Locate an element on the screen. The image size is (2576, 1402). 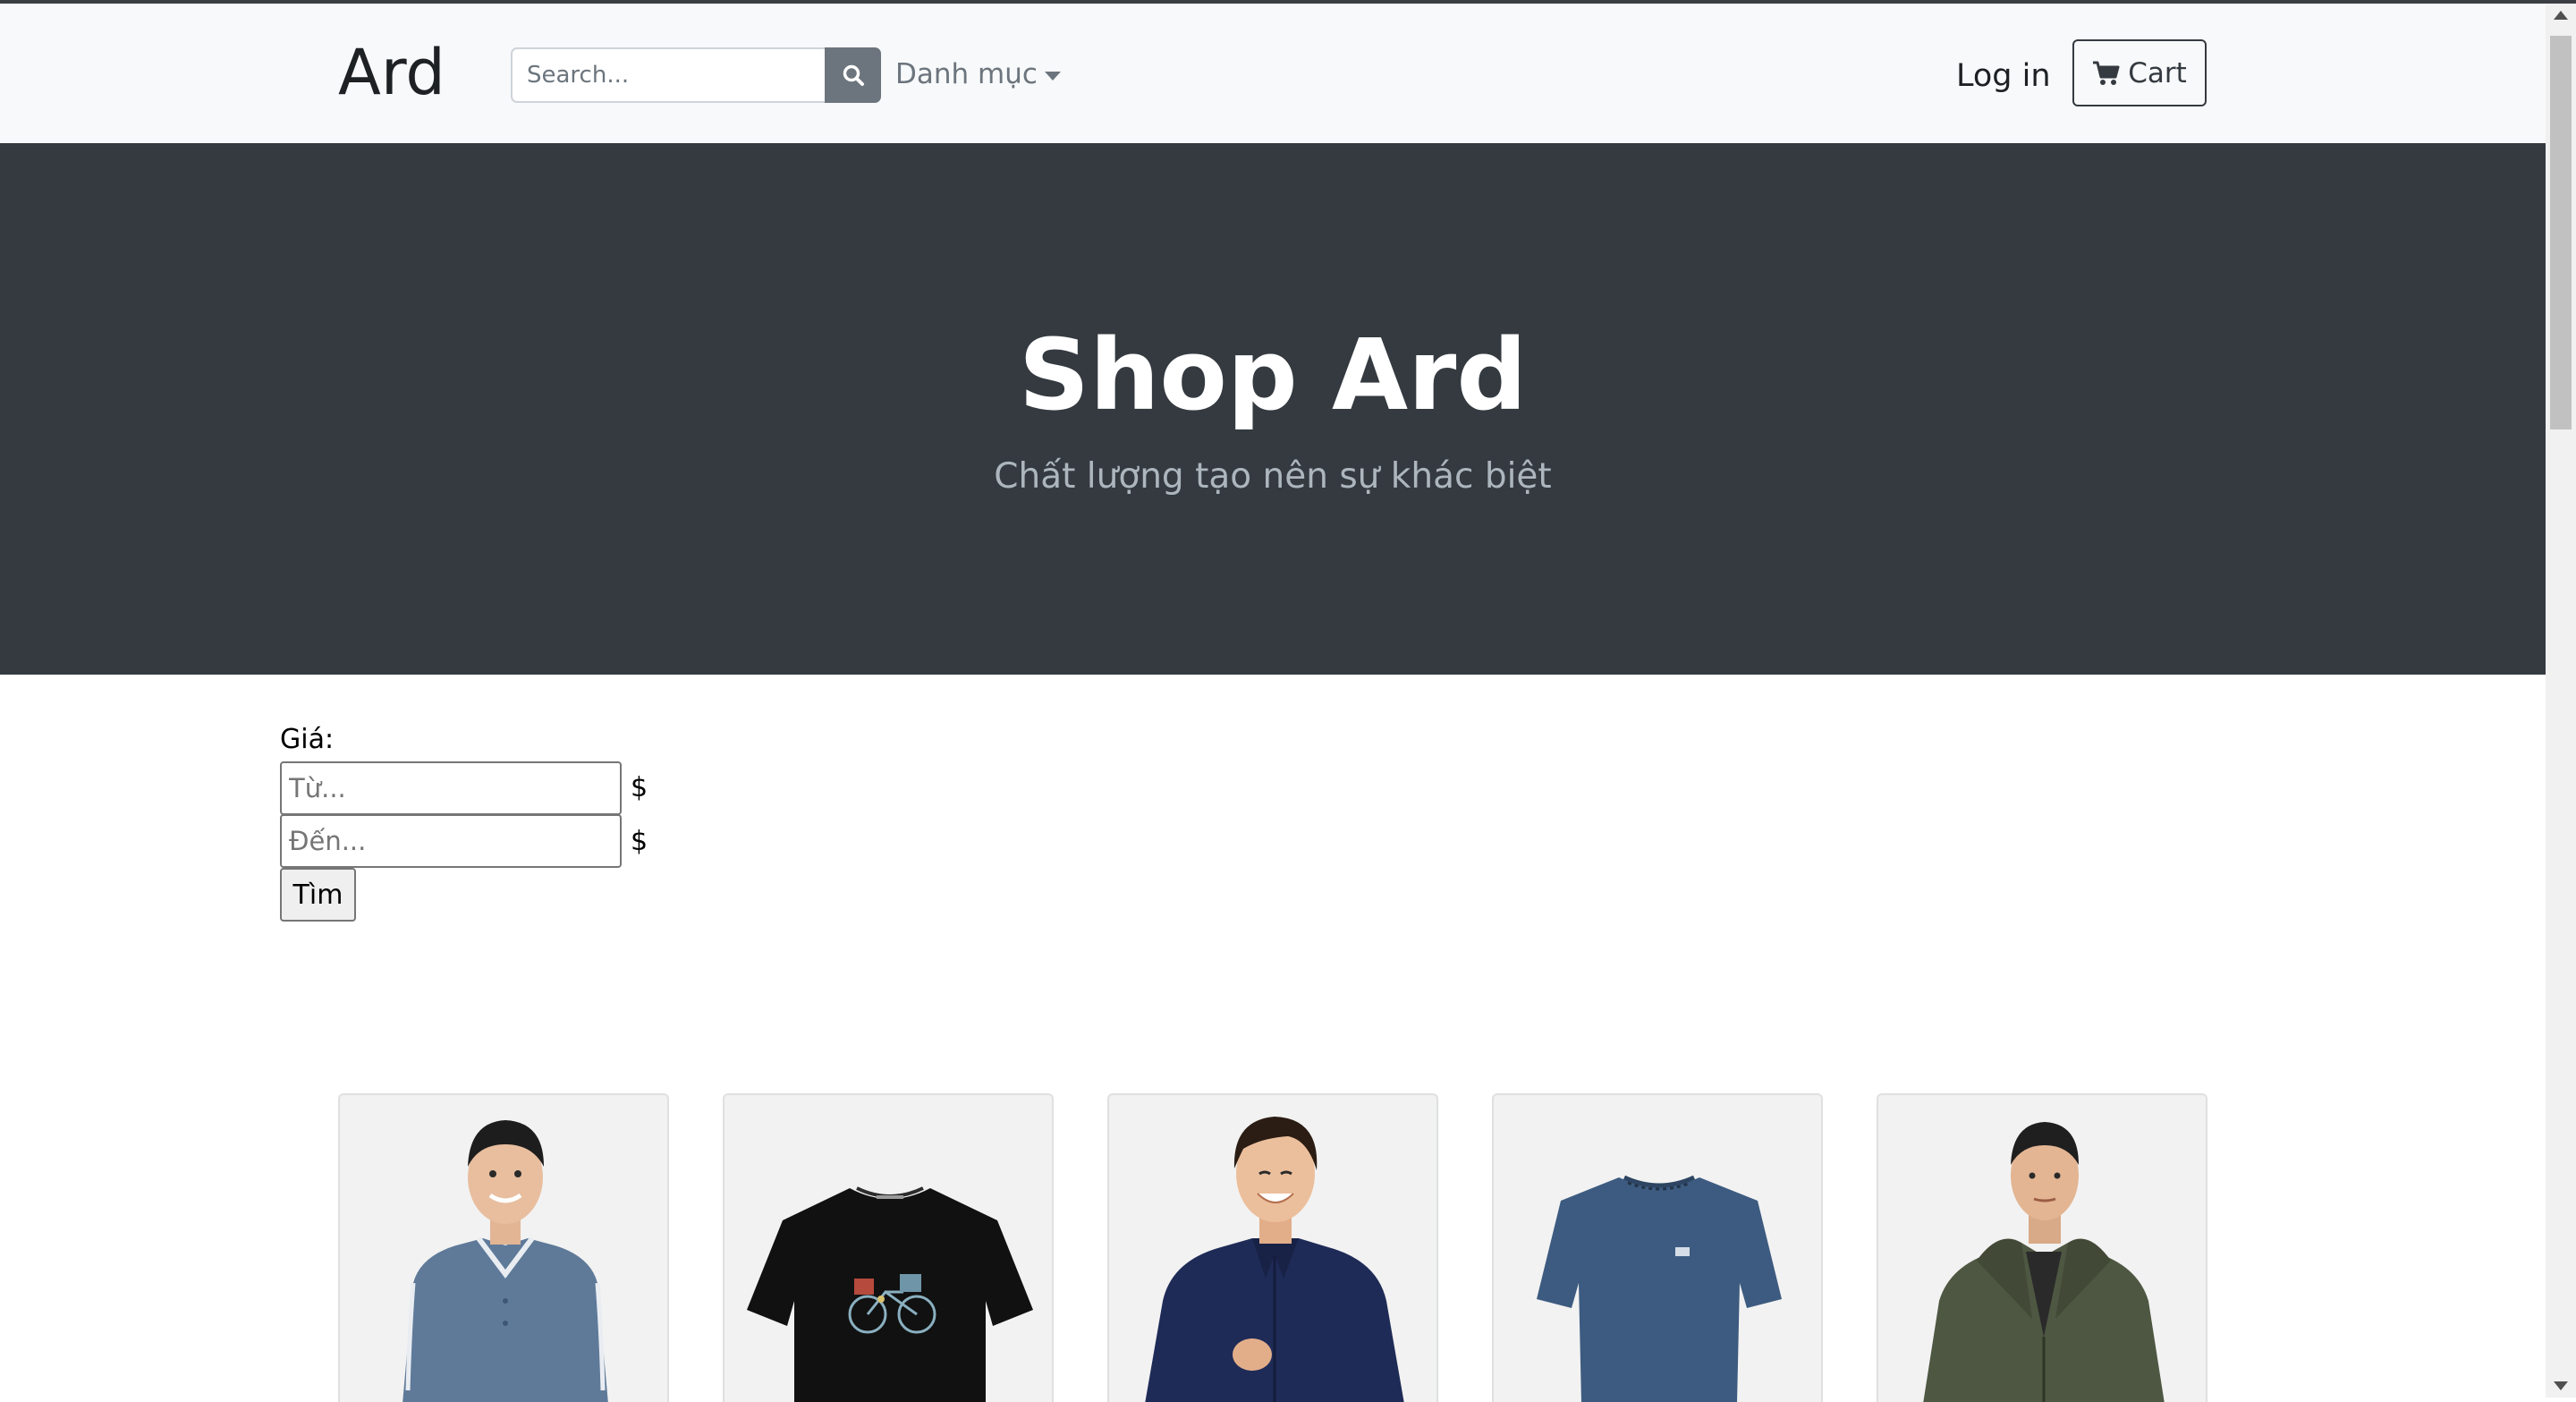
category-dropdown: Danh mục is located at coordinates (978, 75).